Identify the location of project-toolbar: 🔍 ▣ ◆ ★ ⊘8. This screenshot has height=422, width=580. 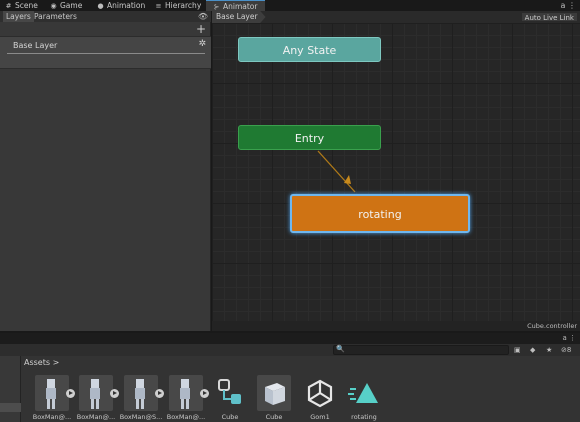
(290, 350).